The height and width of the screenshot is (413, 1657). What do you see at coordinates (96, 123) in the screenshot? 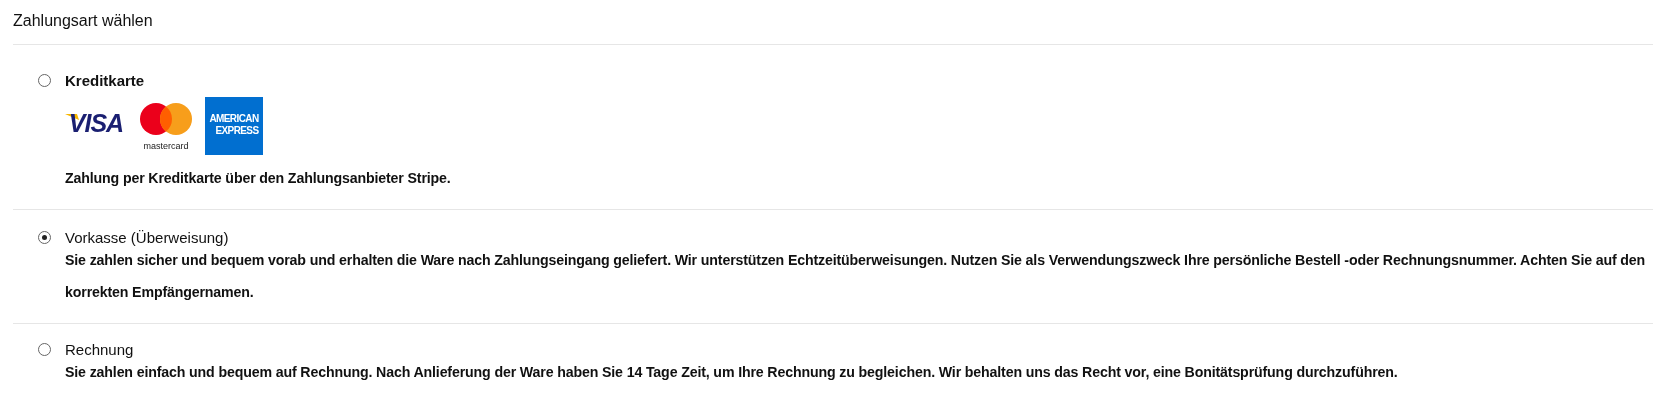
I see `card-logo: VISA` at bounding box center [96, 123].